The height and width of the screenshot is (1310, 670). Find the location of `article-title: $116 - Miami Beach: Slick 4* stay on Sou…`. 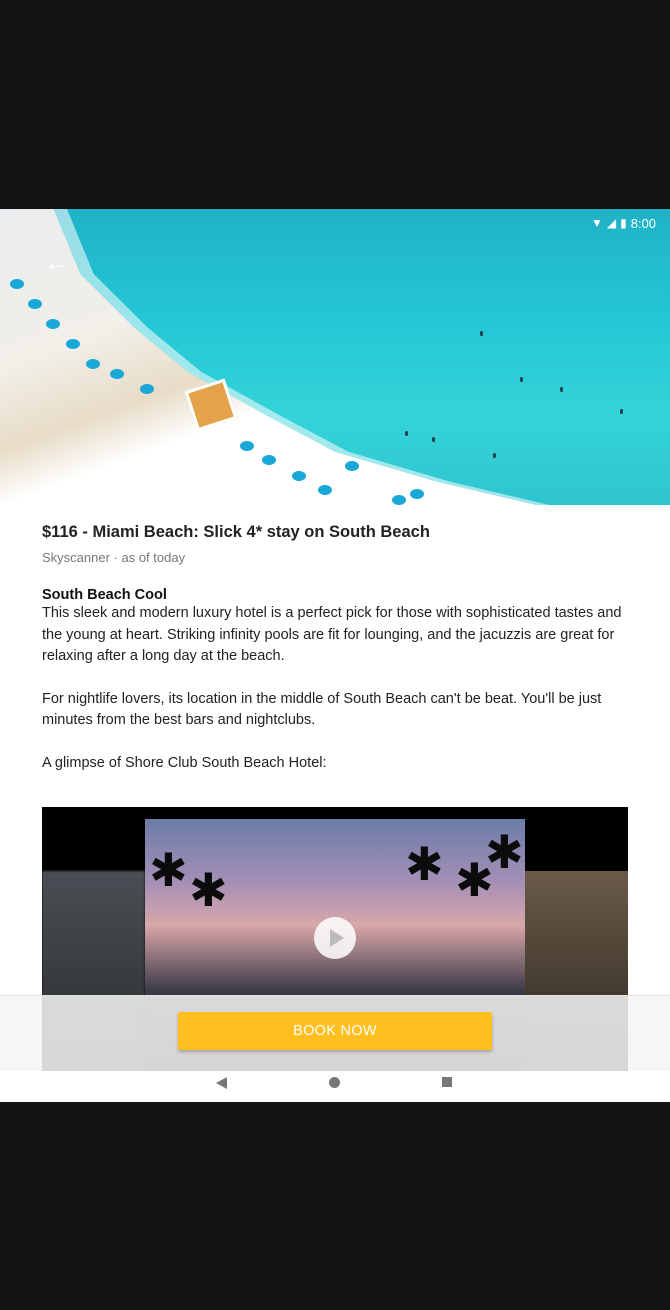

article-title: $116 - Miami Beach: Slick 4* stay on Sou… is located at coordinates (236, 532).